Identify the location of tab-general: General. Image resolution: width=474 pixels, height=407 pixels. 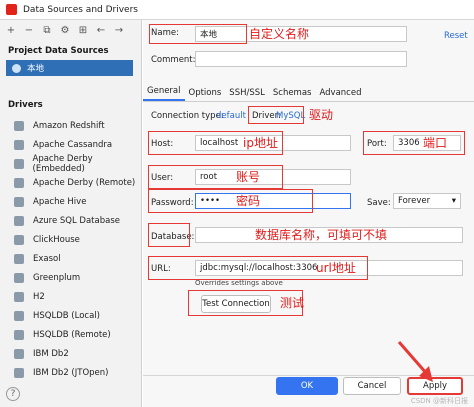
(164, 93).